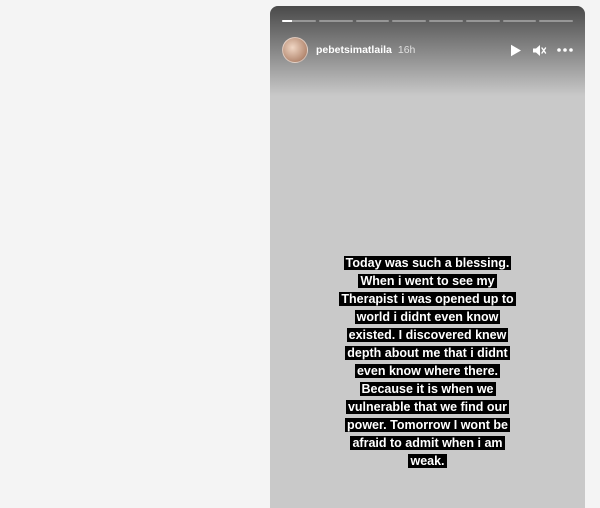 The height and width of the screenshot is (508, 600). Describe the element at coordinates (406, 50) in the screenshot. I see `time-ago: 16h` at that location.